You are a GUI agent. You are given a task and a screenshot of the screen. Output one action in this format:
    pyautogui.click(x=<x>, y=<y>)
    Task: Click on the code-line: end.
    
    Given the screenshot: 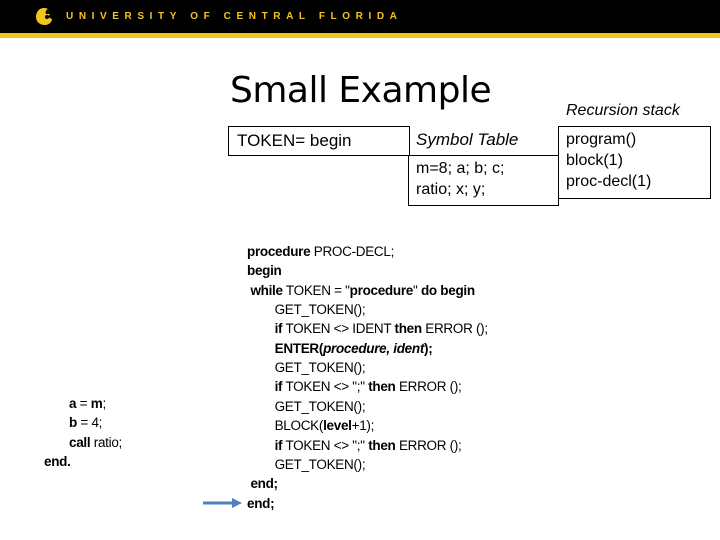 What is the action you would take?
    pyautogui.click(x=57, y=461)
    